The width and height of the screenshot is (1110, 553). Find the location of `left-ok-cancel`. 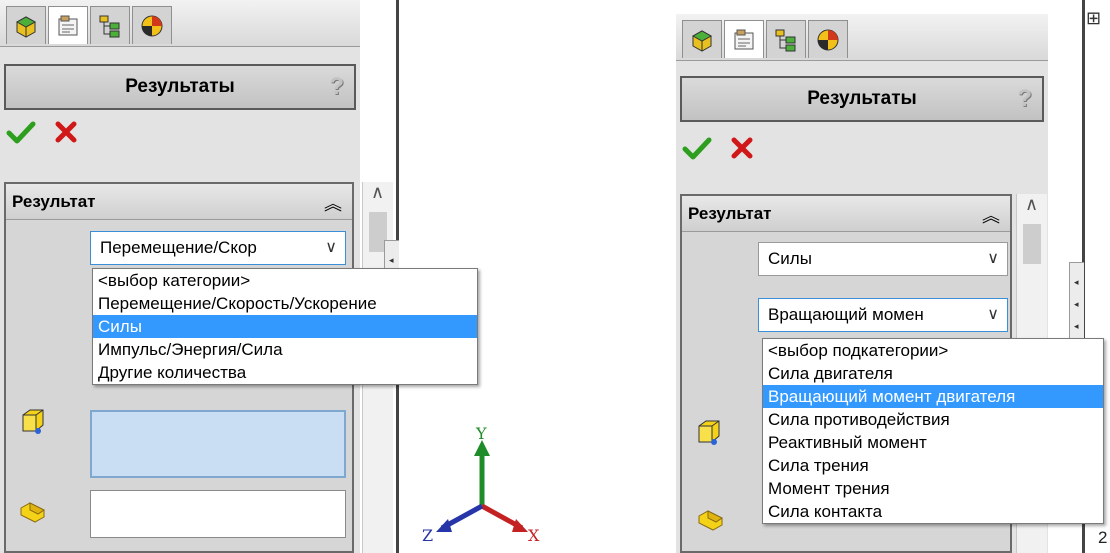

left-ok-cancel is located at coordinates (49, 132).